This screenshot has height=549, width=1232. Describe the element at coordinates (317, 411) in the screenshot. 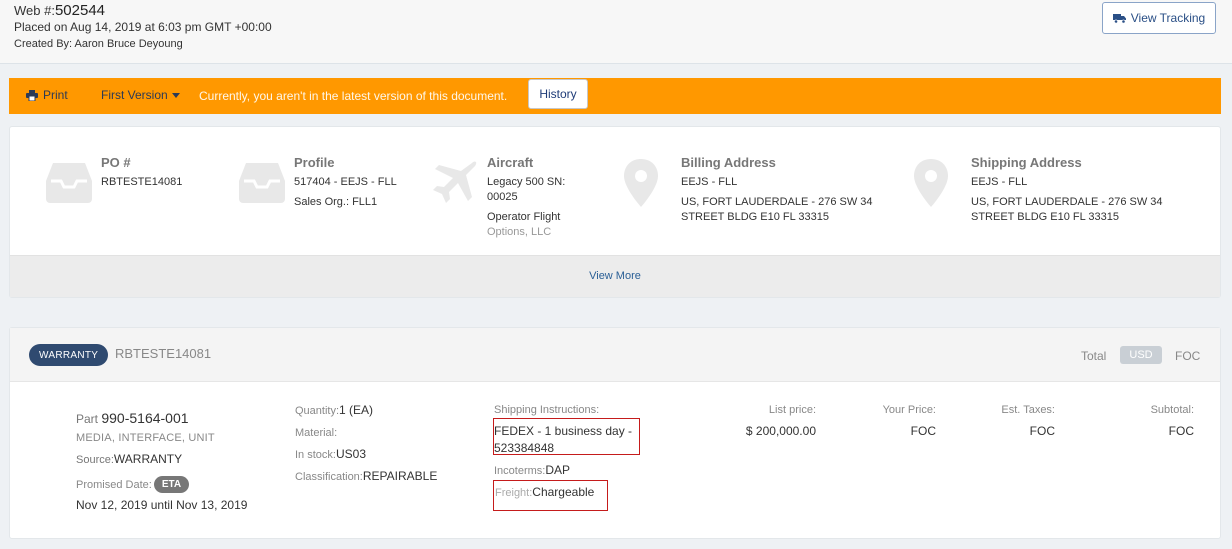

I see `quantity-label: Quantity:` at that location.